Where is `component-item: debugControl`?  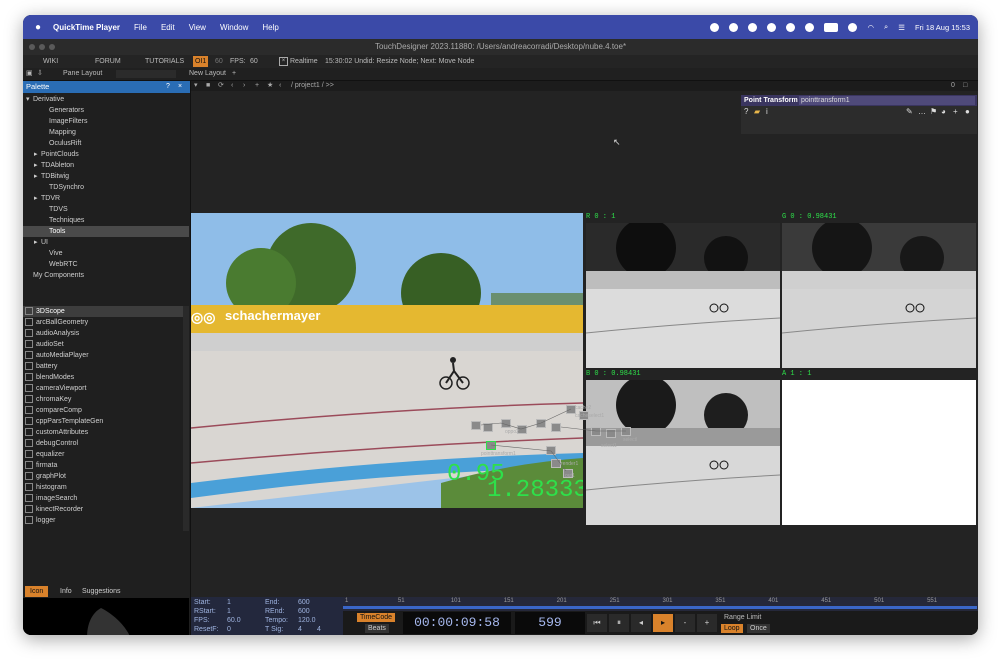 component-item: debugControl is located at coordinates (103, 443).